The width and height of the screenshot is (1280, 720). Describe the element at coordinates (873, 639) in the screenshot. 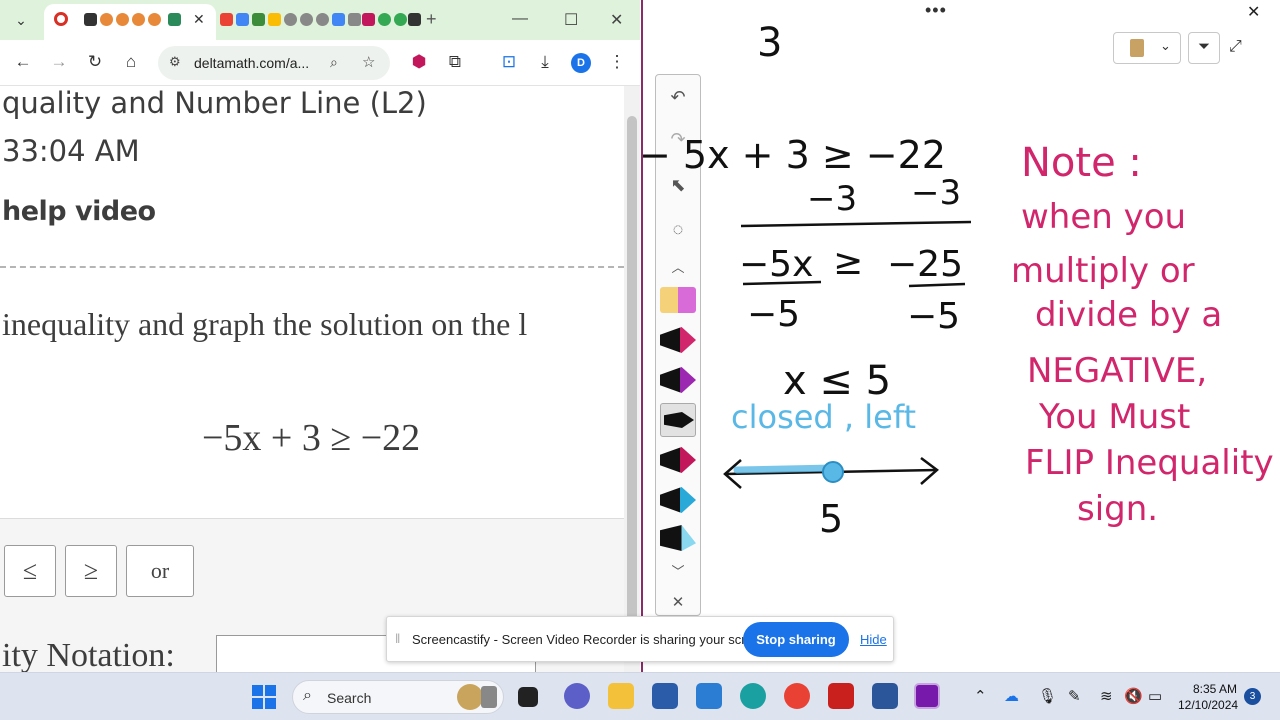

I see `hide-link: Hide` at that location.